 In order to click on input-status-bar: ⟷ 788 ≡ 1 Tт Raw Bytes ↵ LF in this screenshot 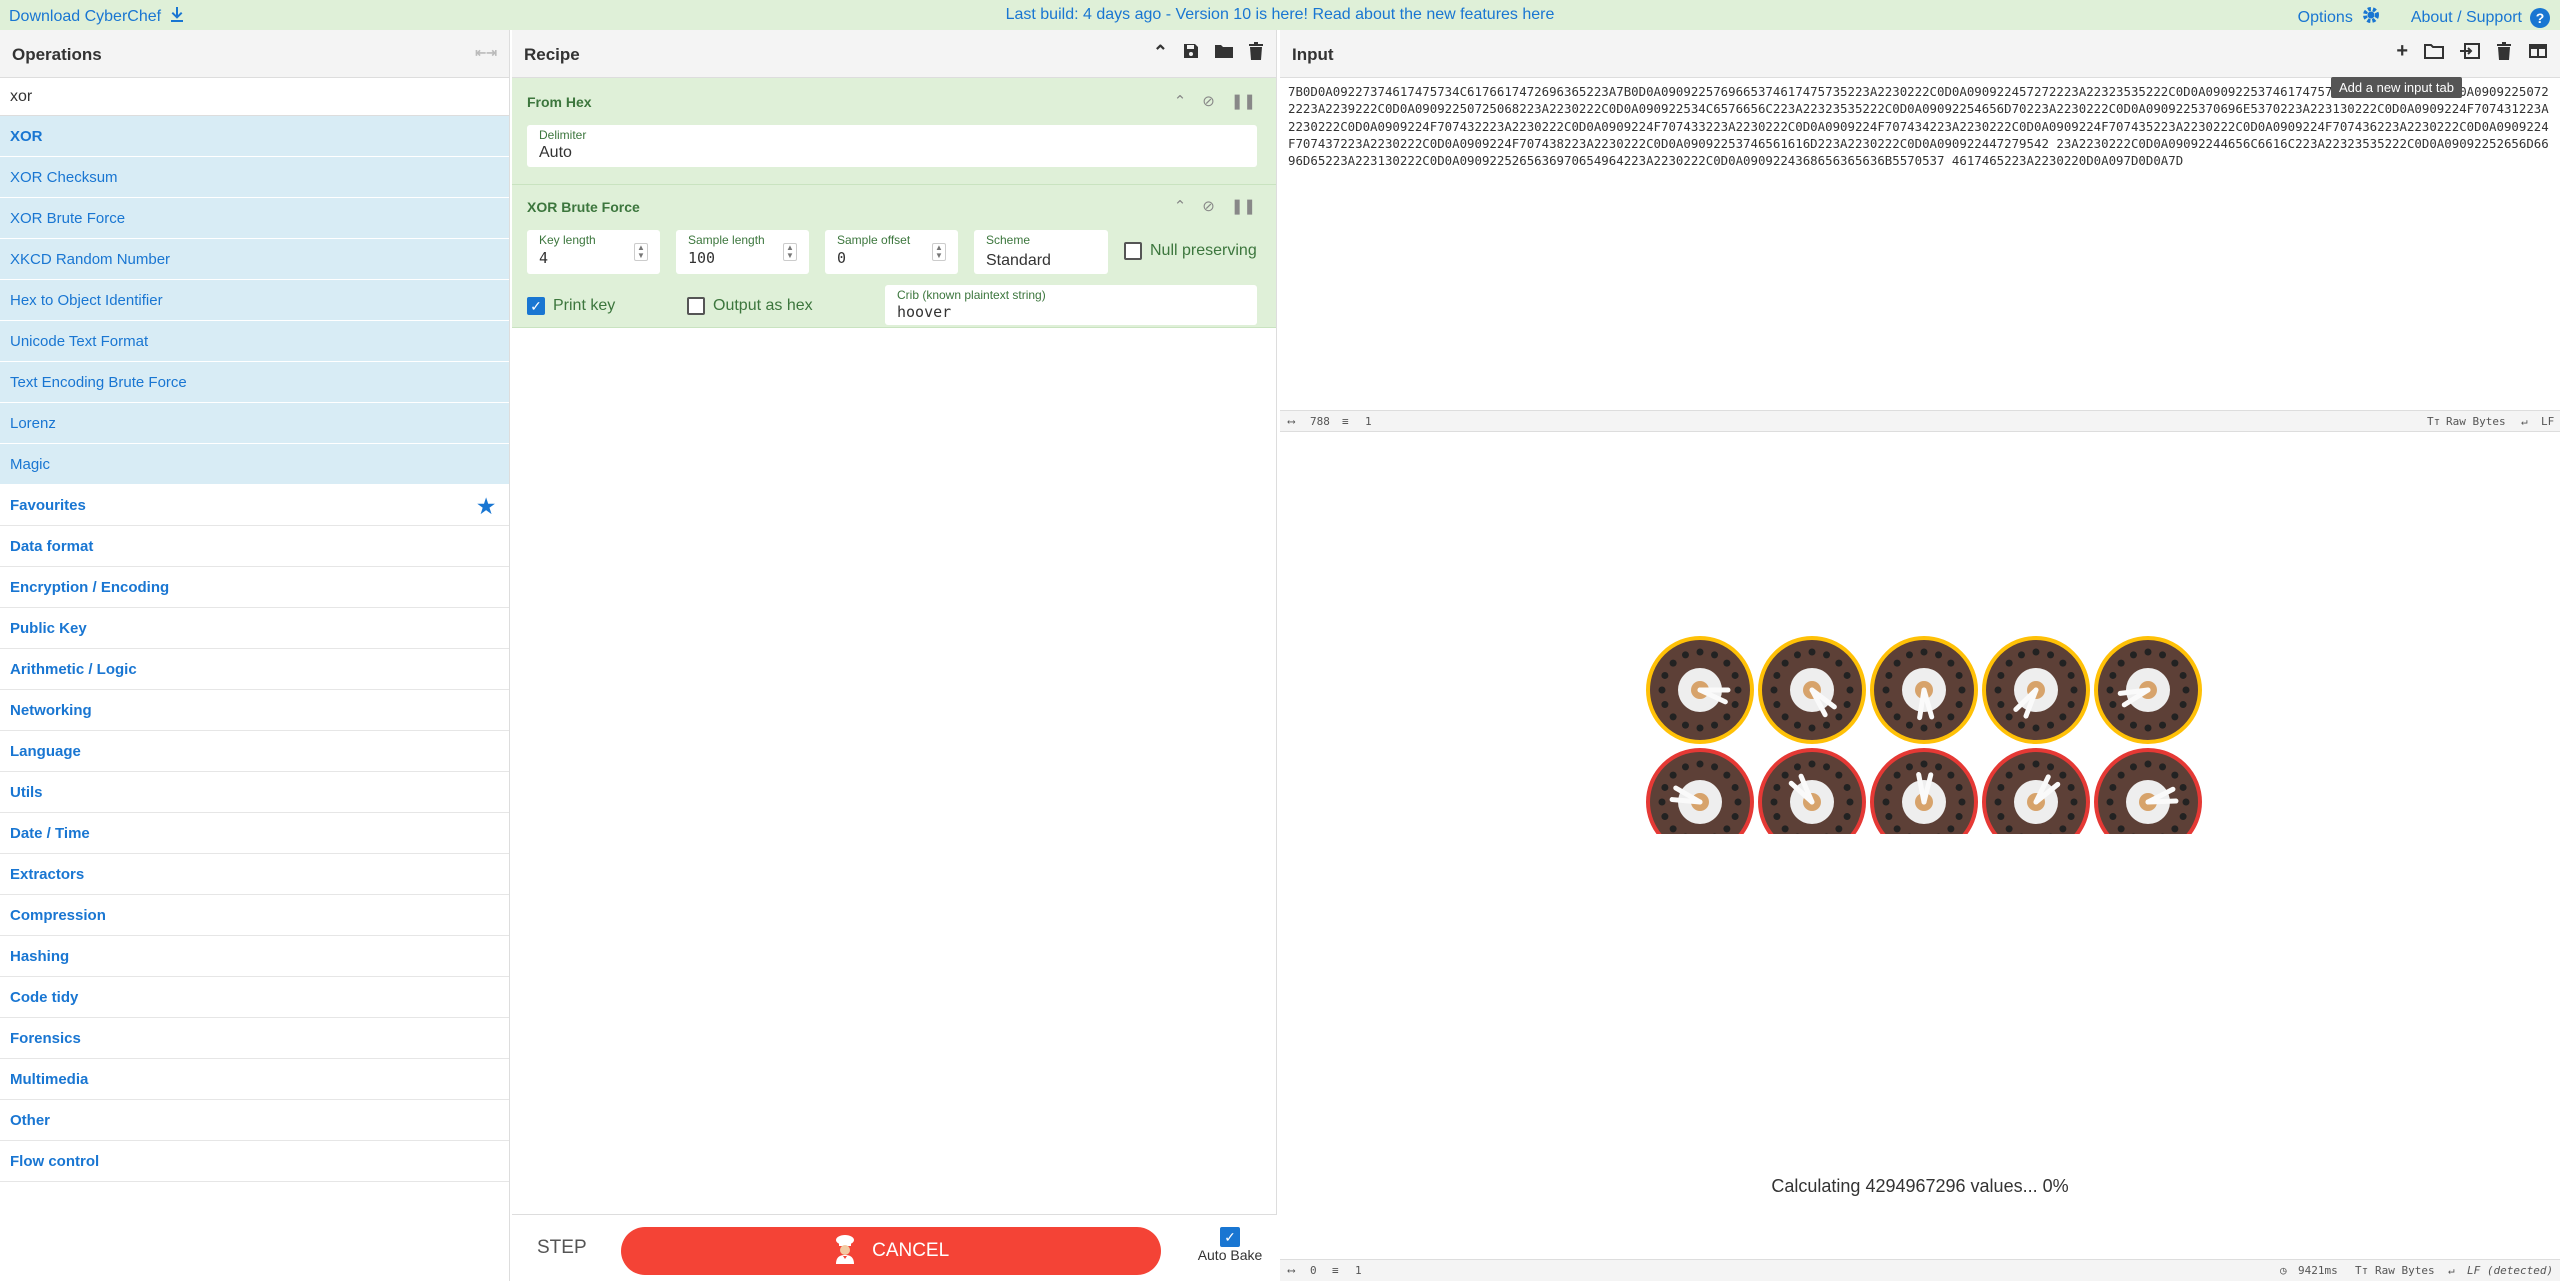, I will do `click(1920, 421)`.